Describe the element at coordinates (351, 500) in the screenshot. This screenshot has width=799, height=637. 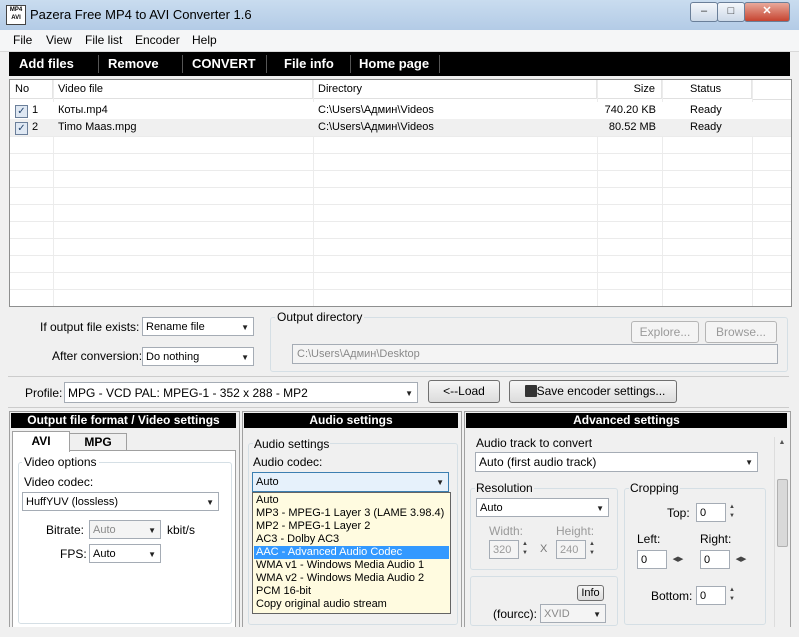
I see `audio-codec-option-auto: Auto` at that location.